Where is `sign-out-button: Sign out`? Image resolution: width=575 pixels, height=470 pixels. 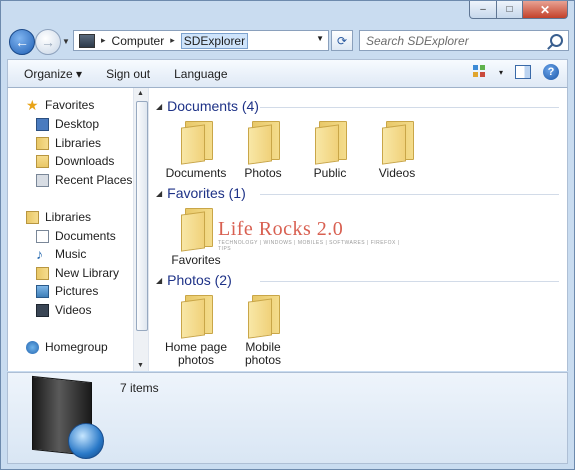
sign-out-button: Sign out is located at coordinates (128, 74).